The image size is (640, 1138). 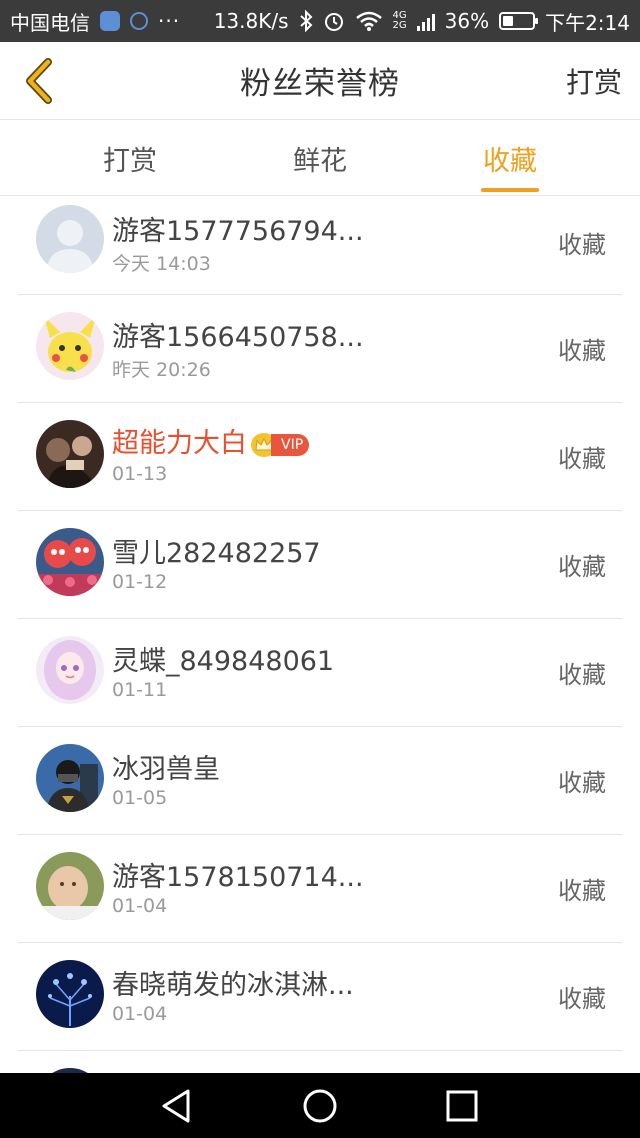 I want to click on active-tab-indicator, so click(x=510, y=190).